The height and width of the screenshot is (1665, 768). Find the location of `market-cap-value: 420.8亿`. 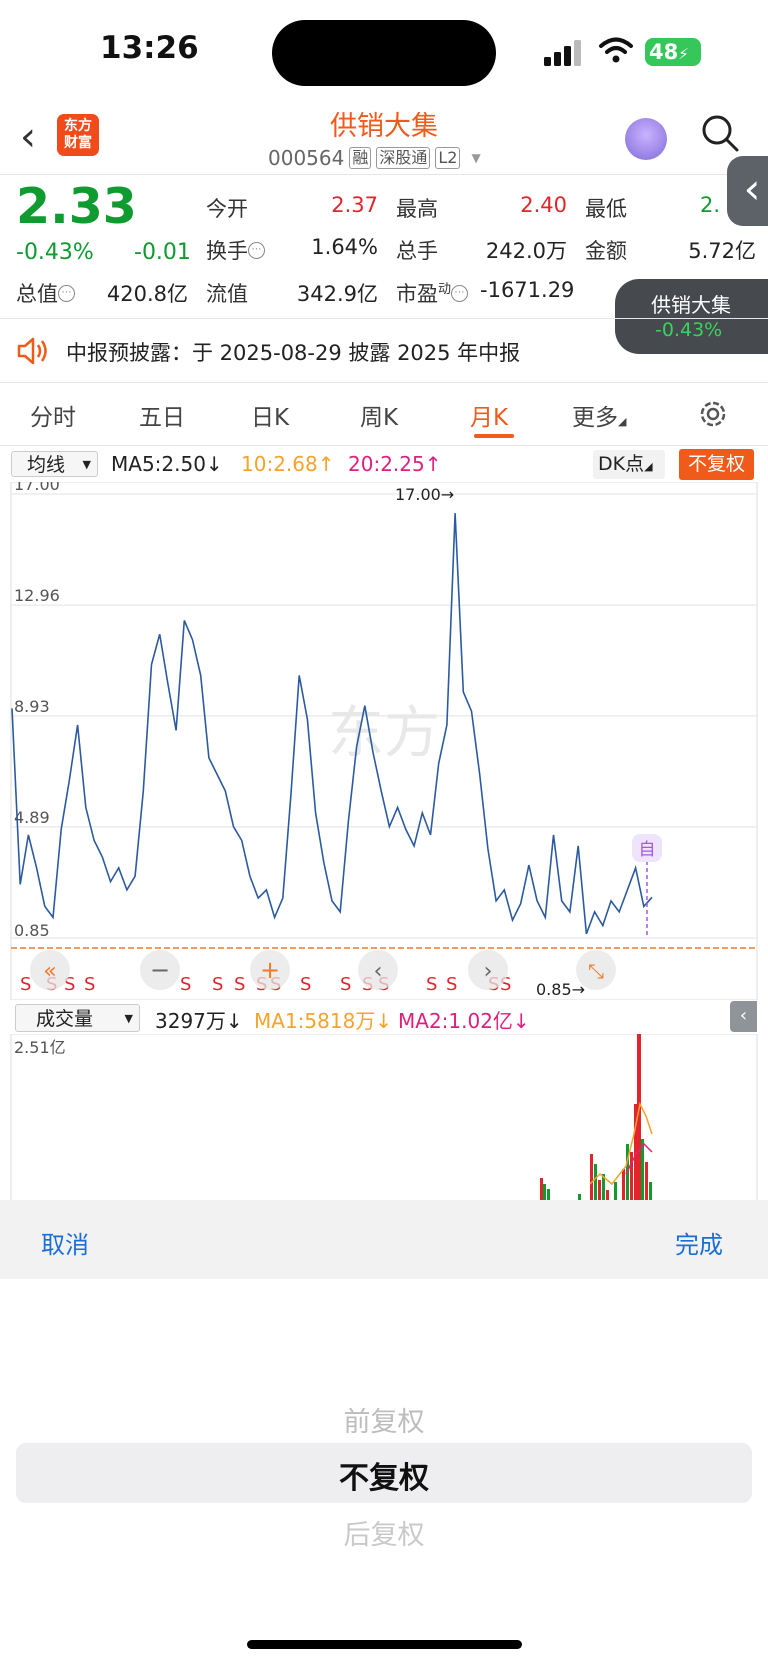

market-cap-value: 420.8亿 is located at coordinates (147, 294).